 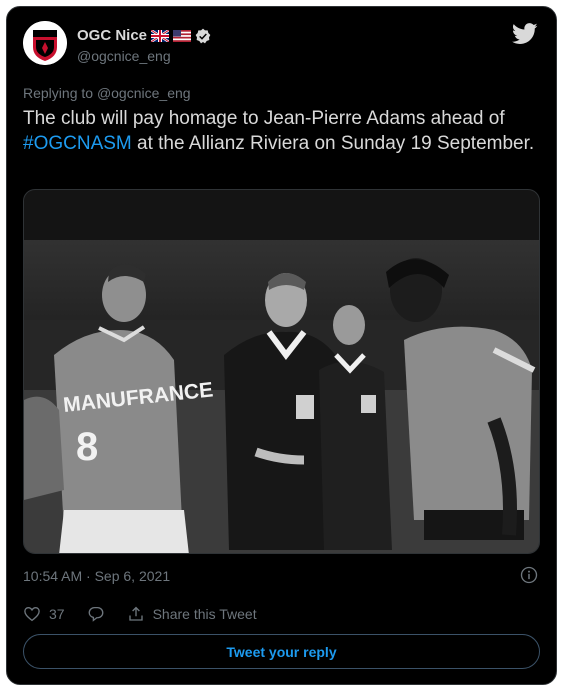 What do you see at coordinates (160, 35) in the screenshot?
I see `uk-flag-icon` at bounding box center [160, 35].